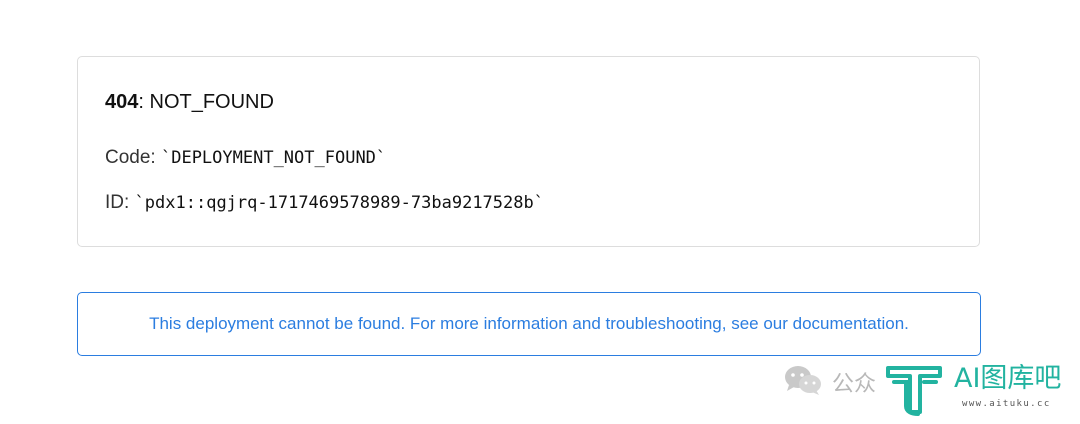 This screenshot has width=1080, height=424. I want to click on watermark-brand: AI图库吧, so click(1008, 378).